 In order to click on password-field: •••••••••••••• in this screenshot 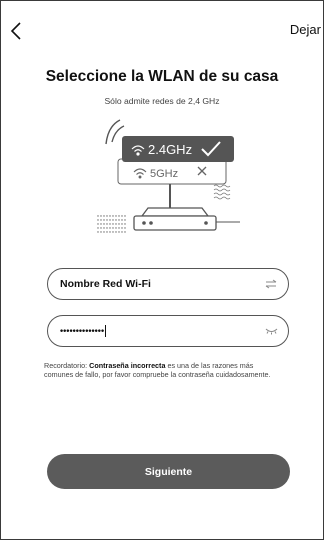, I will do `click(168, 331)`.